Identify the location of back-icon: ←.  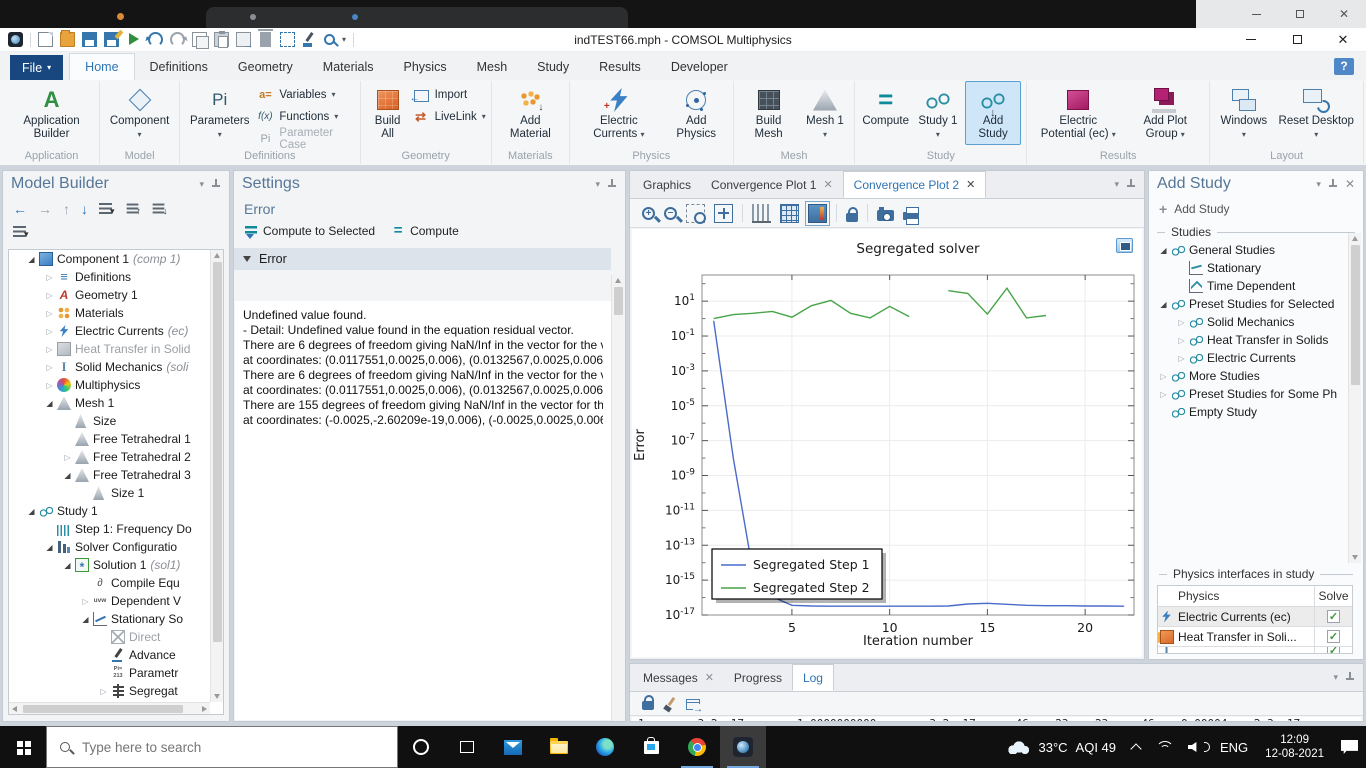
(20, 209).